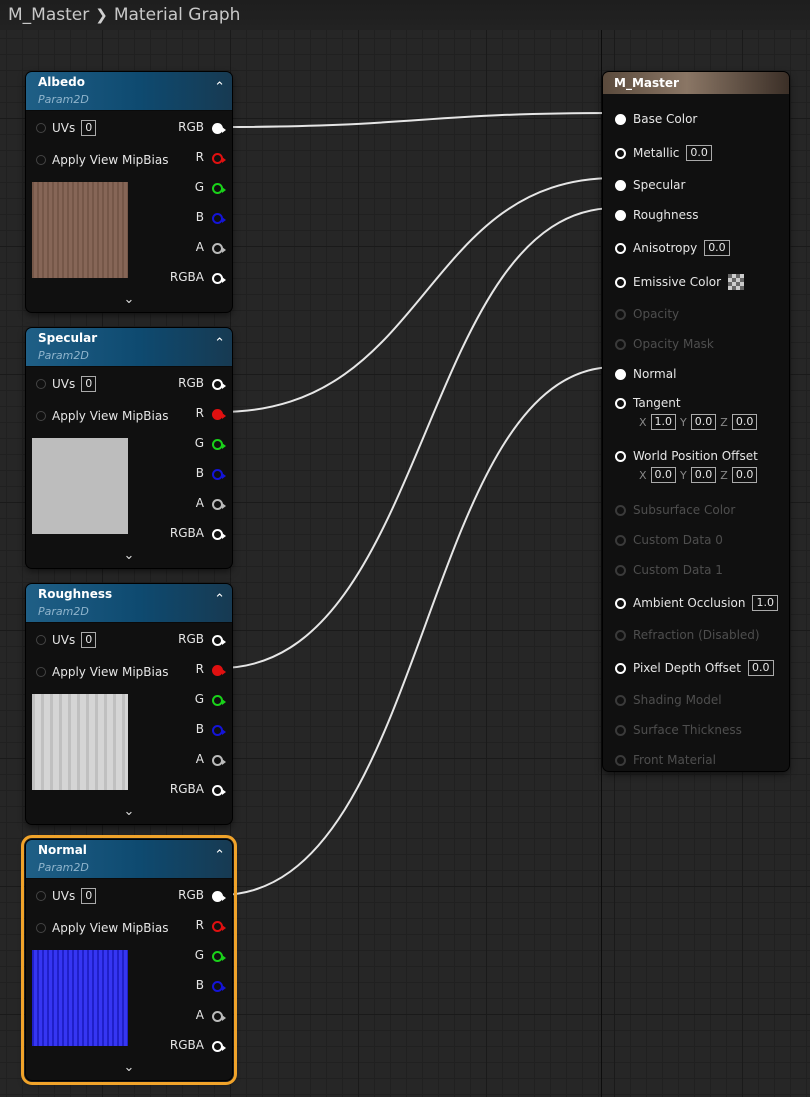 This screenshot has height=1097, width=810. I want to click on input-label-specular: Specular, so click(659, 185).